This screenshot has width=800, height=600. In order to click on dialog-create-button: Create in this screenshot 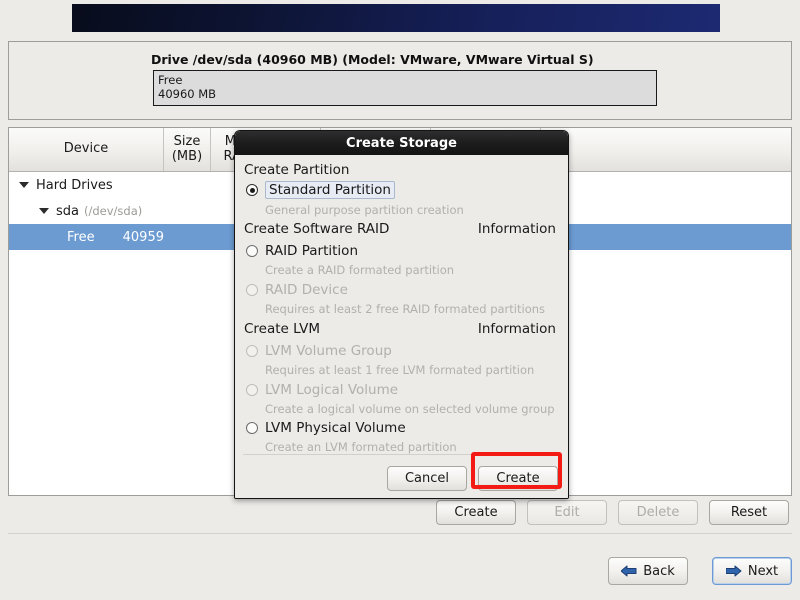, I will do `click(518, 478)`.